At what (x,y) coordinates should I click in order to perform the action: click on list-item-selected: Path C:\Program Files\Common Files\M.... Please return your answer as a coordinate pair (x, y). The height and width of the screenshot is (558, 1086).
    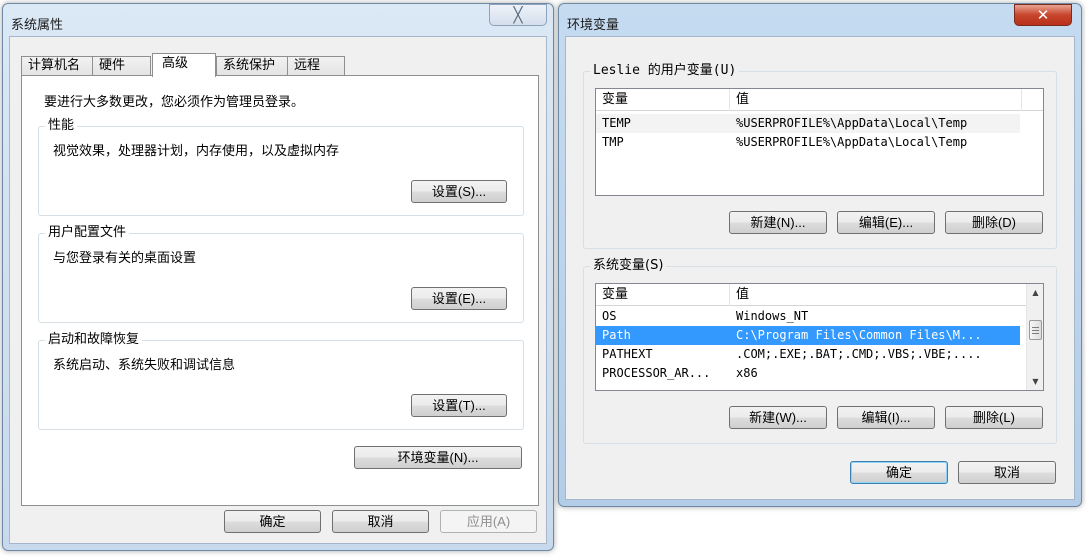
    Looking at the image, I should click on (808, 335).